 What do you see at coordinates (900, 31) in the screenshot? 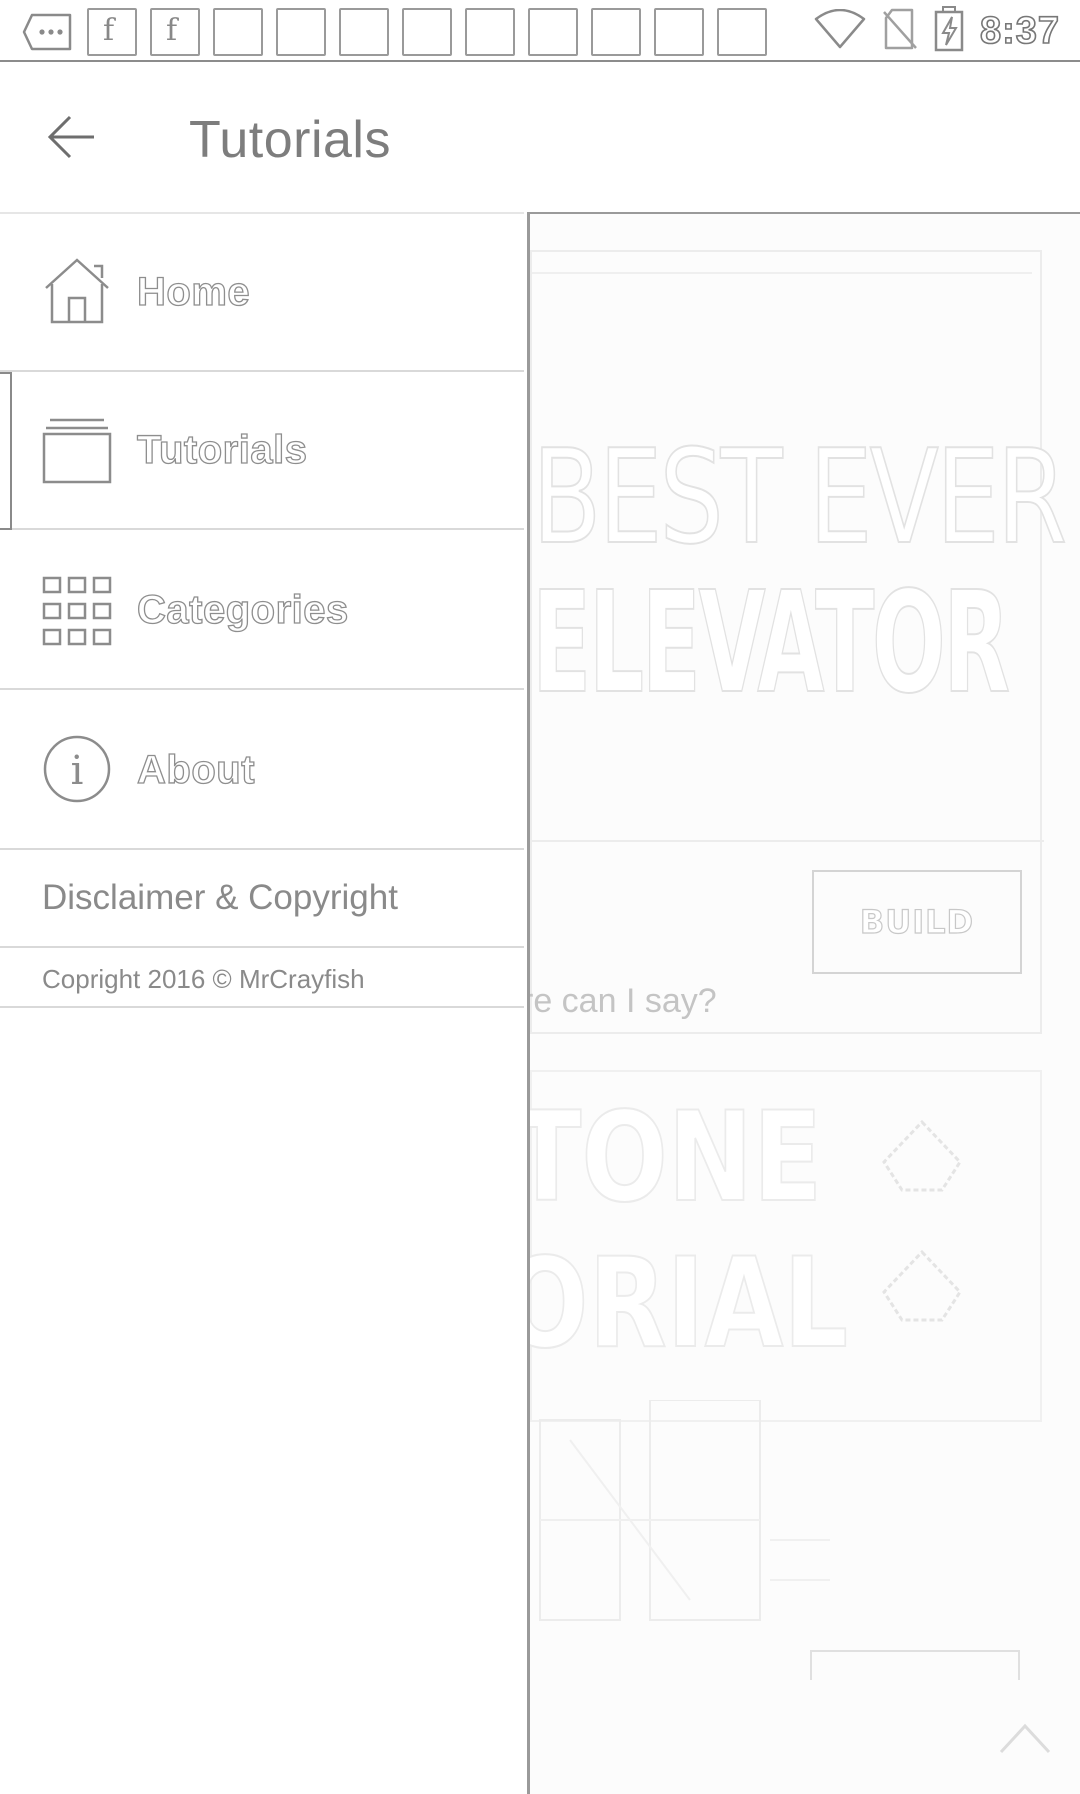
I see `no-sim-icon` at bounding box center [900, 31].